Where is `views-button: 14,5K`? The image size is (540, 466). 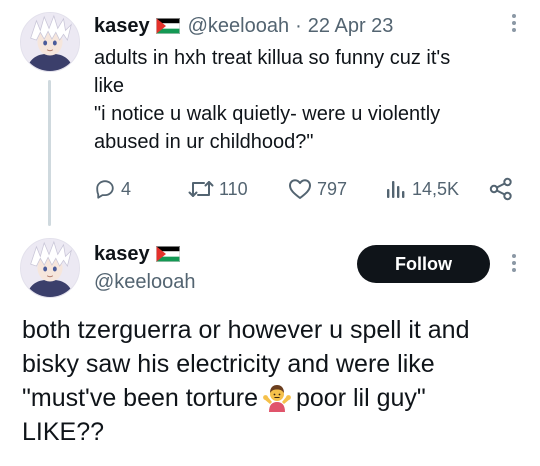 views-button: 14,5K is located at coordinates (422, 189).